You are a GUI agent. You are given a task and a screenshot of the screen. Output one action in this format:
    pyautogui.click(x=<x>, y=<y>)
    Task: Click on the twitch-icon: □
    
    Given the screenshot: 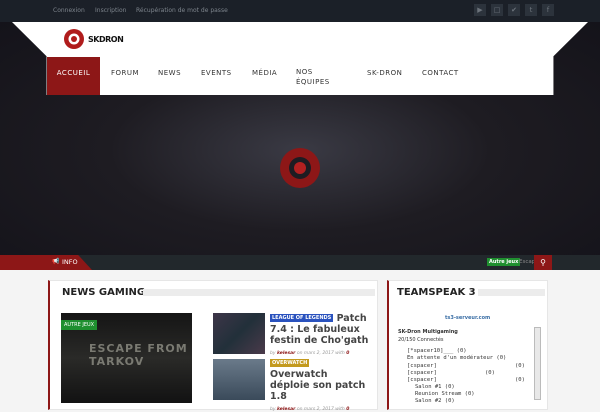 What is the action you would take?
    pyautogui.click(x=497, y=10)
    